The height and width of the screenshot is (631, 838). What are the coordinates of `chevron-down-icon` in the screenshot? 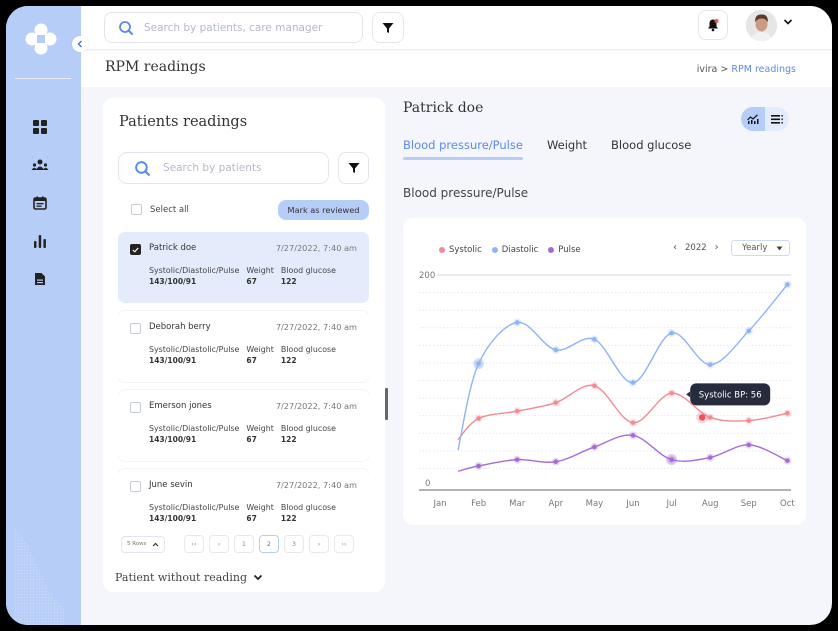 It's located at (788, 22).